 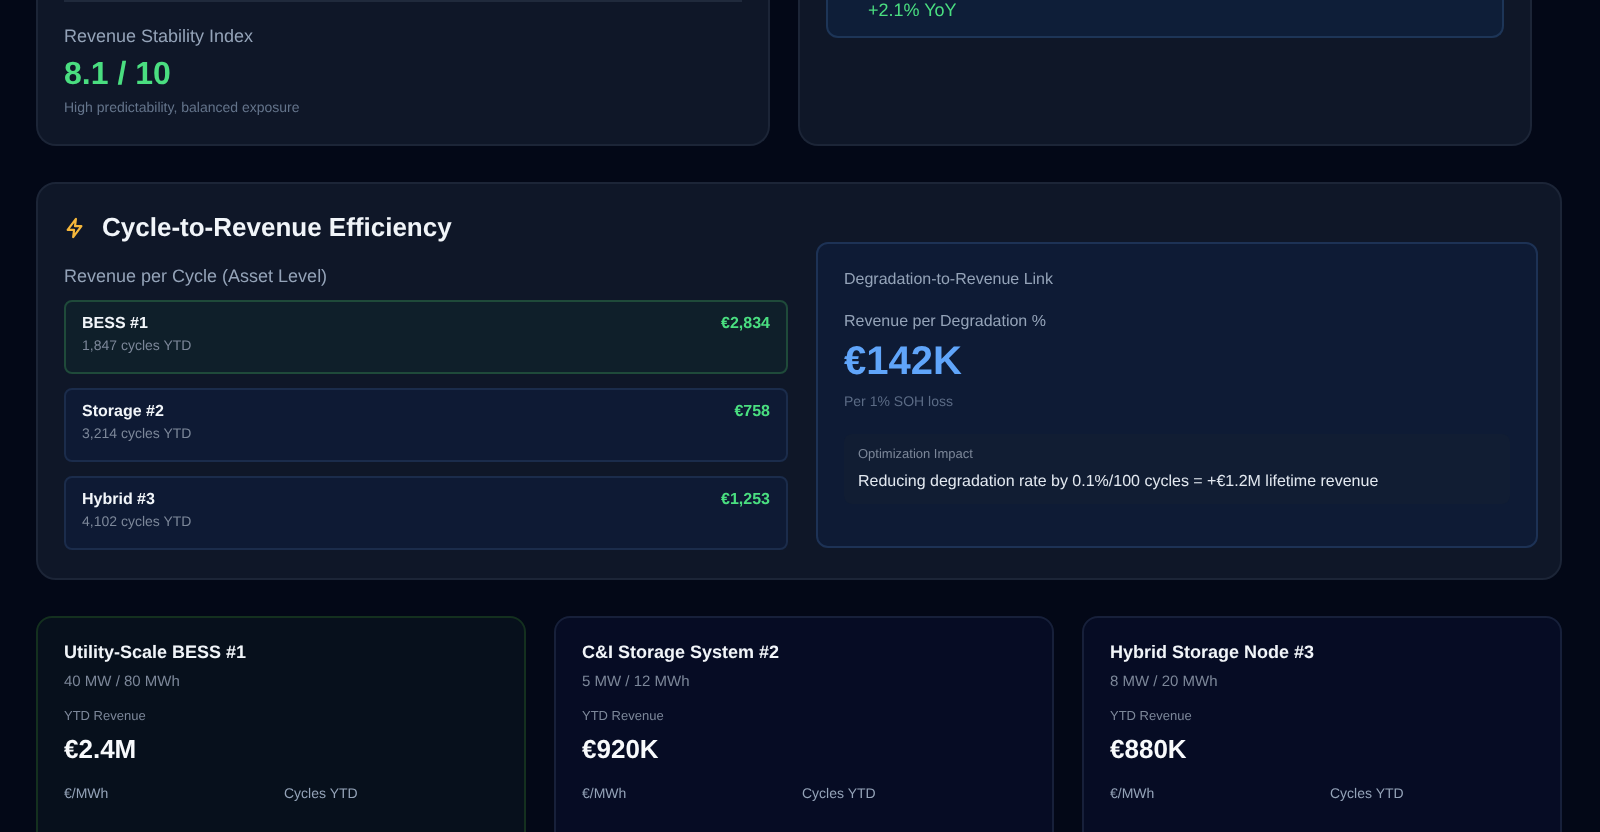 I want to click on asset-name: Hybrid #3, so click(x=119, y=499).